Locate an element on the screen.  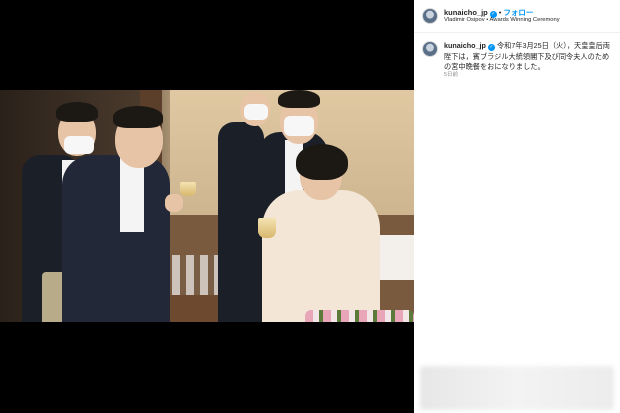
username-link: kunaicho_jp is located at coordinates (466, 12).